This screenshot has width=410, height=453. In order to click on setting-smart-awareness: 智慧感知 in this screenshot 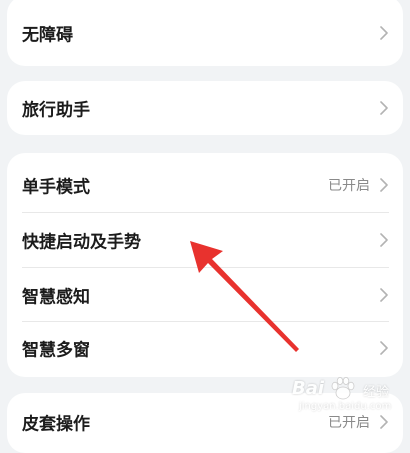, I will do `click(205, 295)`.